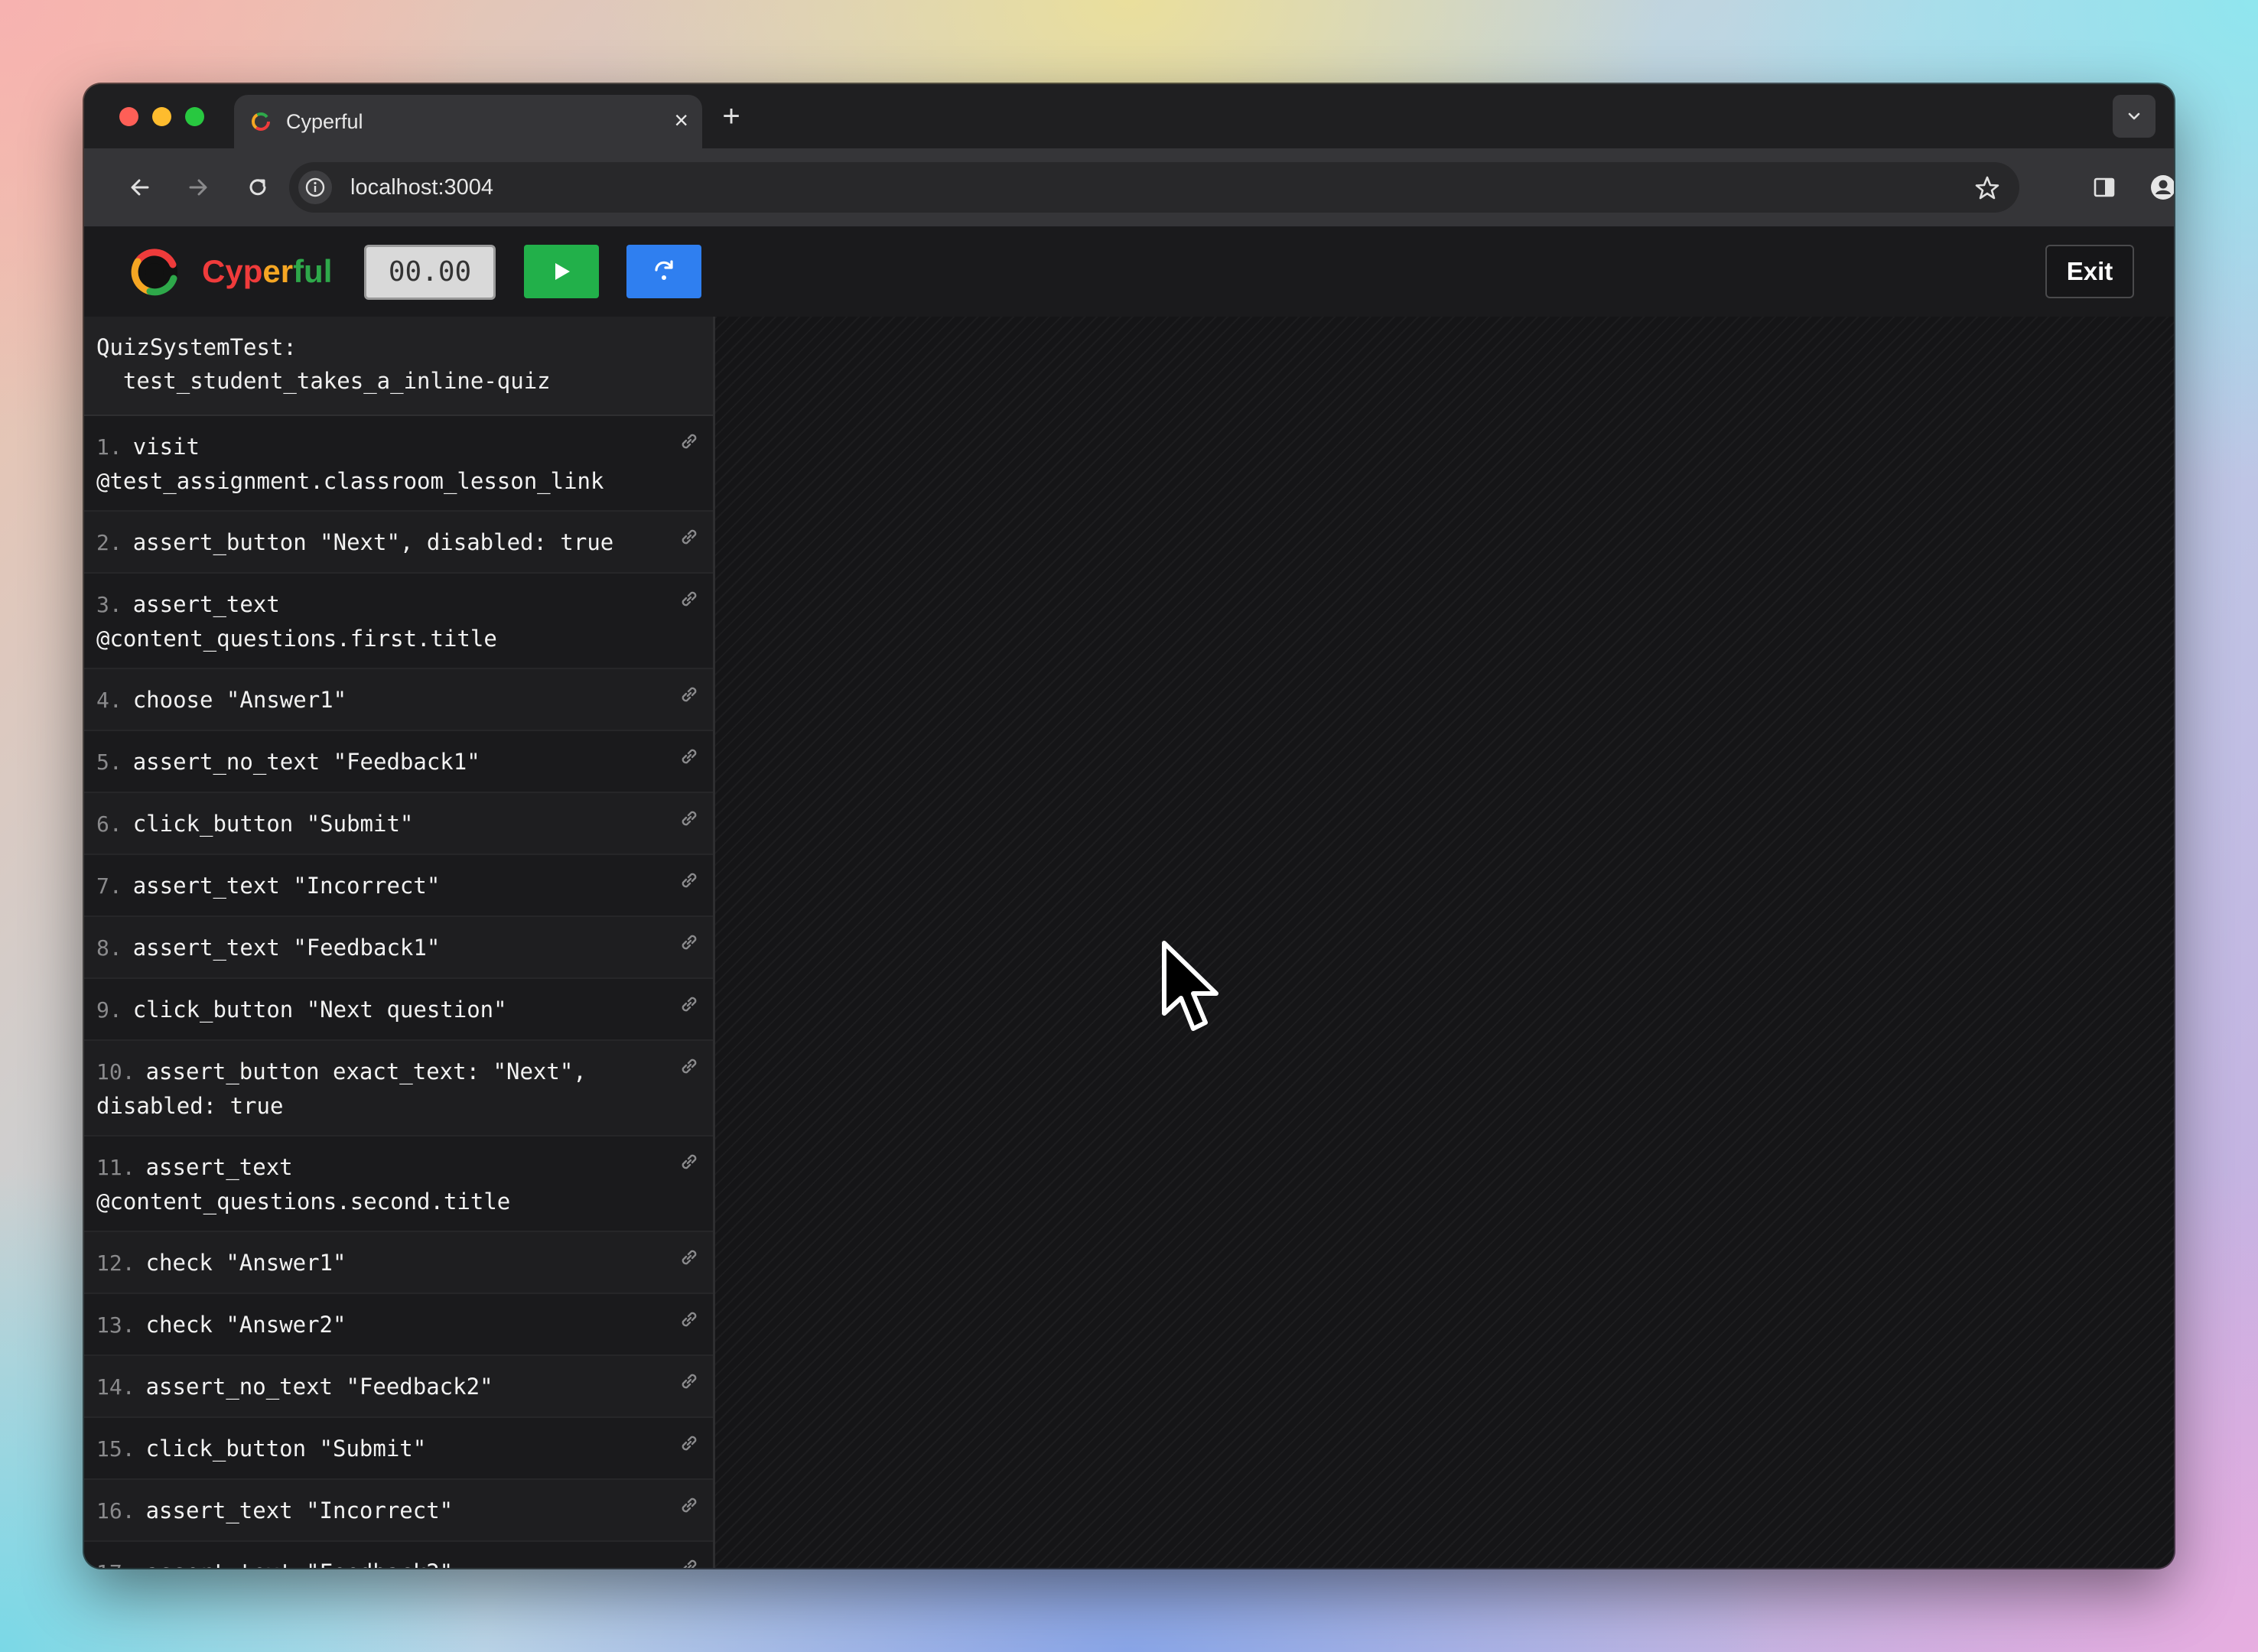 The height and width of the screenshot is (1652, 2258). I want to click on back-arrow-icon, so click(140, 188).